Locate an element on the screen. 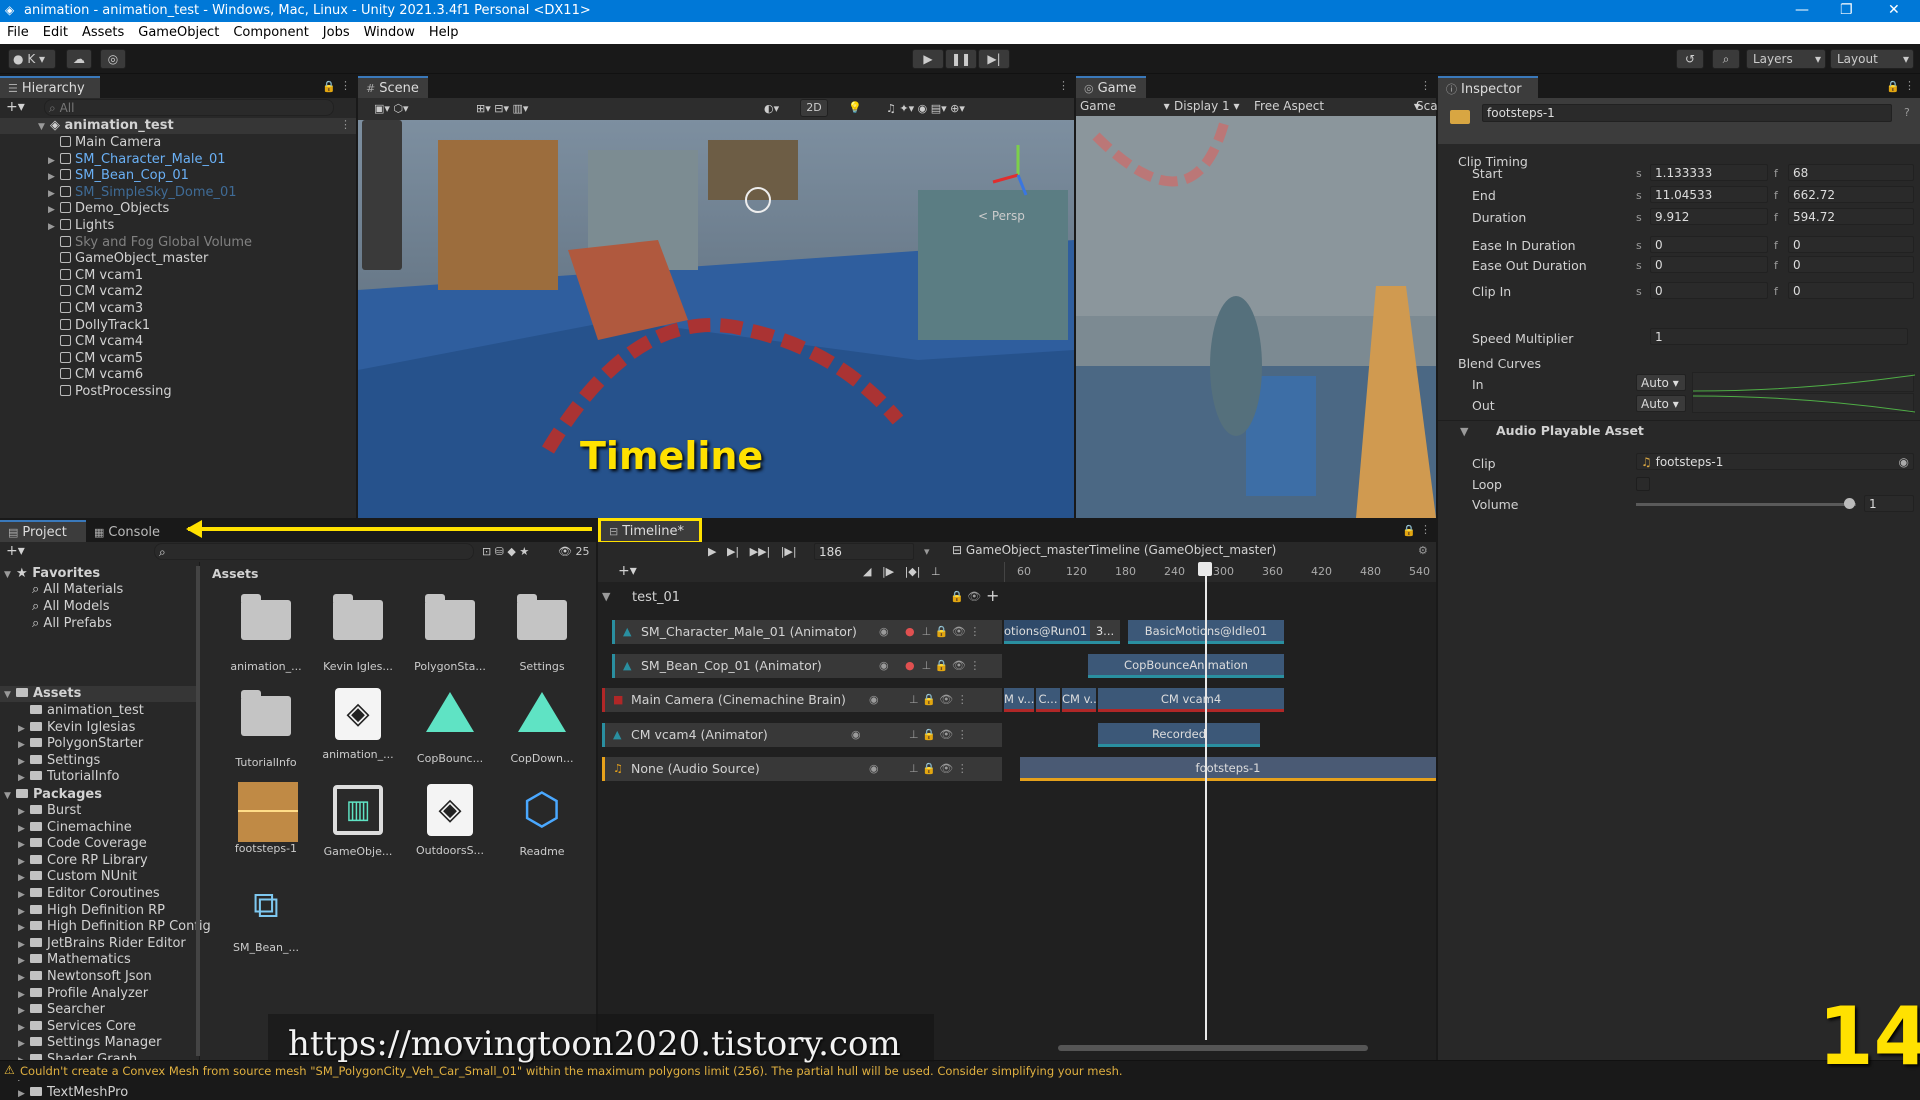 This screenshot has width=1920, height=1100. lighting-icon: 💡 is located at coordinates (855, 107).